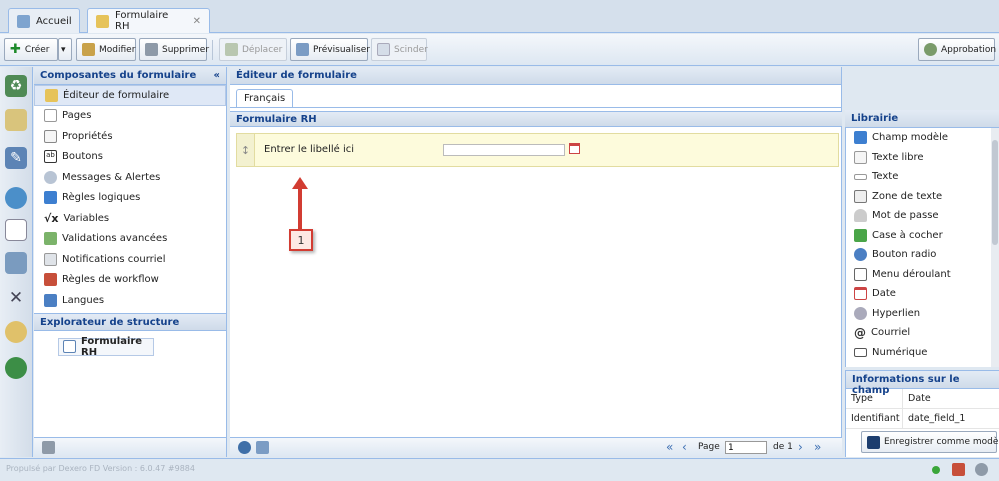 The width and height of the screenshot is (999, 481). I want to click on field-info-header: Informations sur le champ, so click(922, 383).